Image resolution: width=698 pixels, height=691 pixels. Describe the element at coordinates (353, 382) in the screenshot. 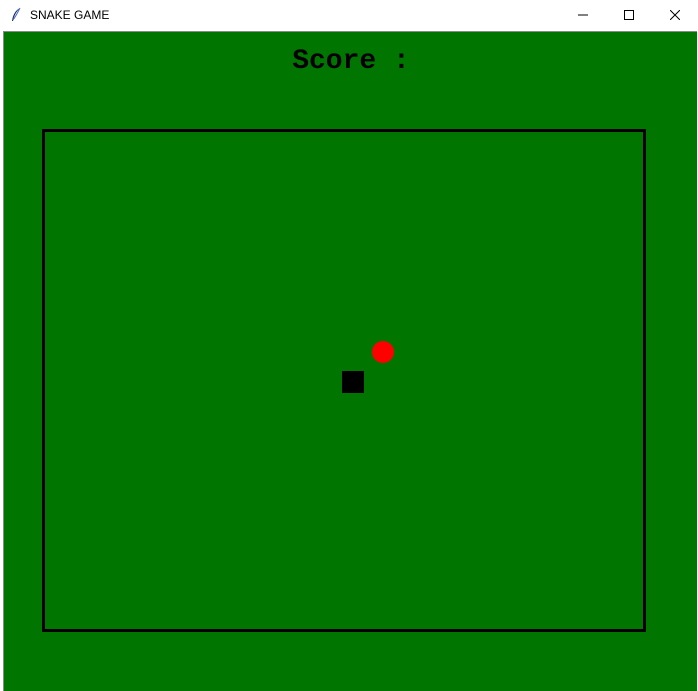

I see `snake-head` at that location.